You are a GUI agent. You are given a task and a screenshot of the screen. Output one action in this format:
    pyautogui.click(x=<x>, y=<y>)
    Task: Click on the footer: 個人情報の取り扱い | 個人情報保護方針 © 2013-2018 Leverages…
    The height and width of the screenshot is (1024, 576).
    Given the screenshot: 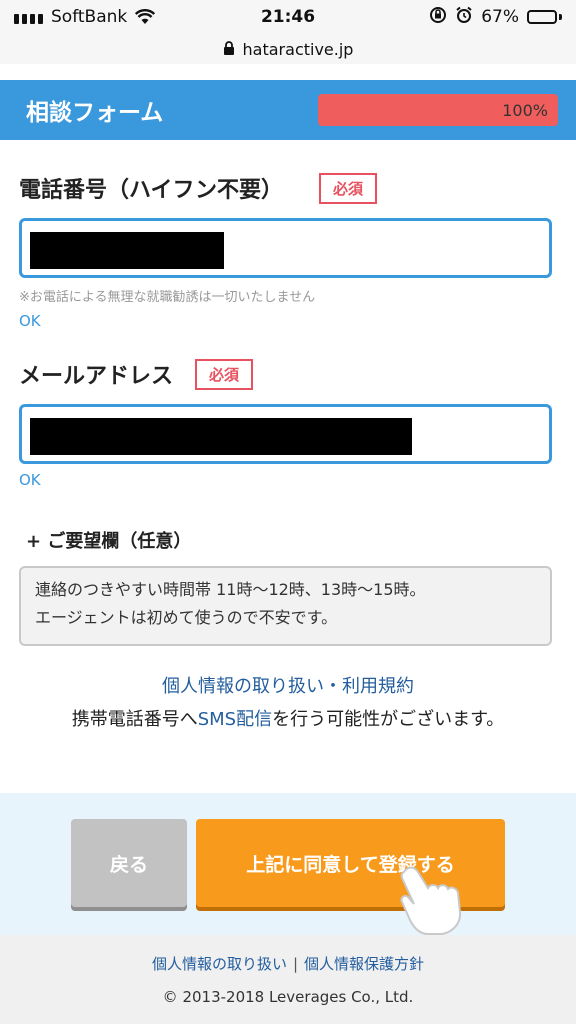 What is the action you would take?
    pyautogui.click(x=288, y=979)
    